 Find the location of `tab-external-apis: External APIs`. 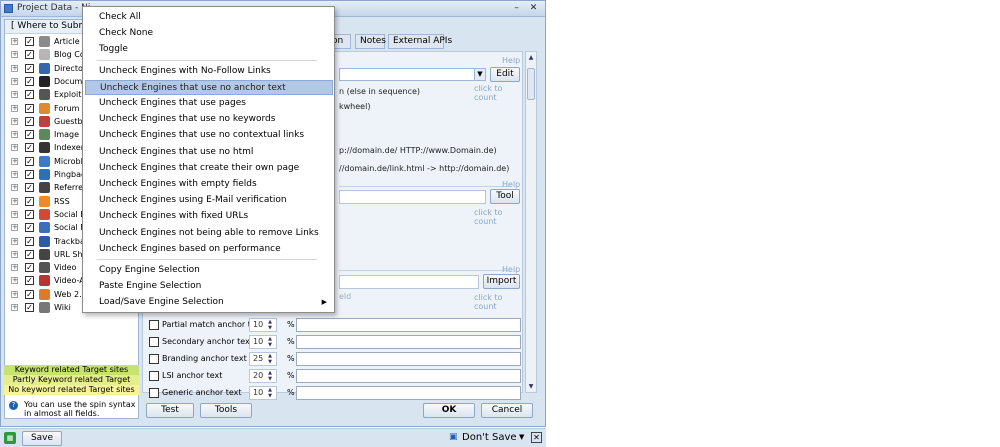

tab-external-apis: External APIs is located at coordinates (420, 41).